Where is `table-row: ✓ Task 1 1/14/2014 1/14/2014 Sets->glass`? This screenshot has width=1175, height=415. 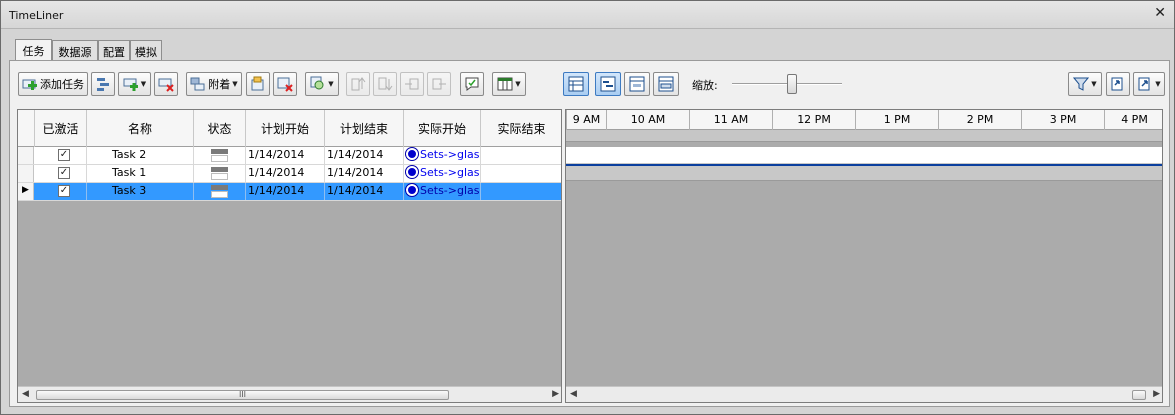
table-row: ✓ Task 1 1/14/2014 1/14/2014 Sets->glass is located at coordinates (289, 174).